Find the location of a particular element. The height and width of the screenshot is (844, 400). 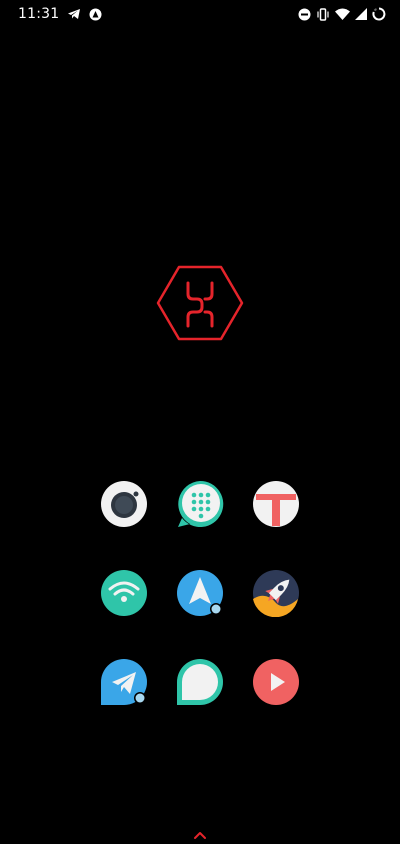

camera-icon is located at coordinates (124, 504).